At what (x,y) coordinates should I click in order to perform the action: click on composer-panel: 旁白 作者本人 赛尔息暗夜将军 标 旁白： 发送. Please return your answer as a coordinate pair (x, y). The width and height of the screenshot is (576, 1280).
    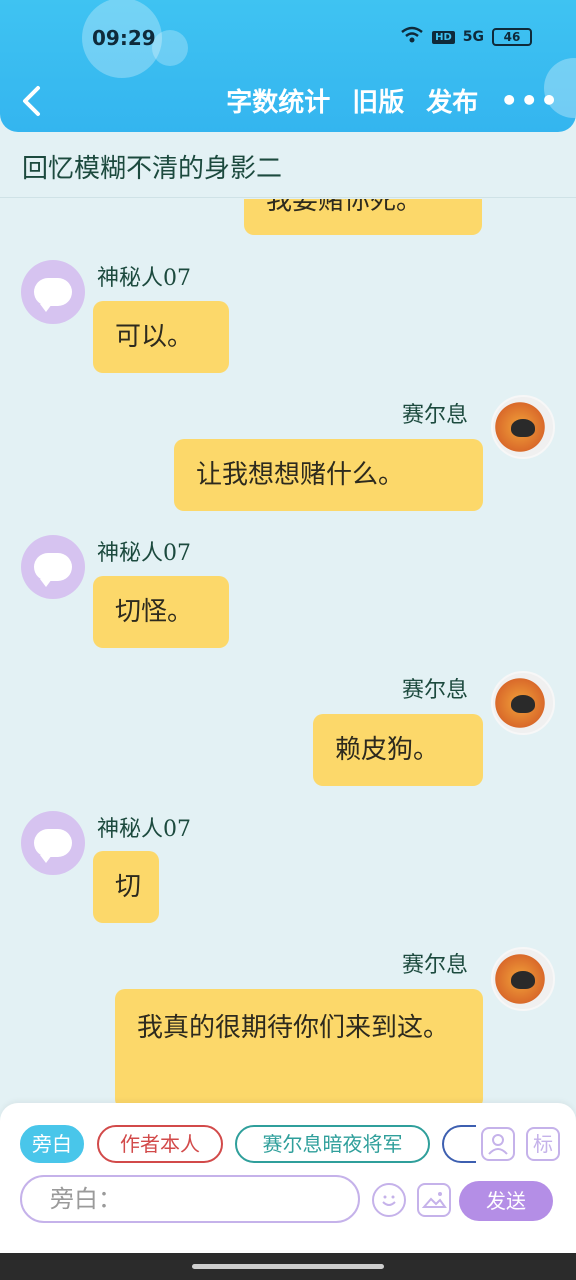
    Looking at the image, I should click on (288, 1178).